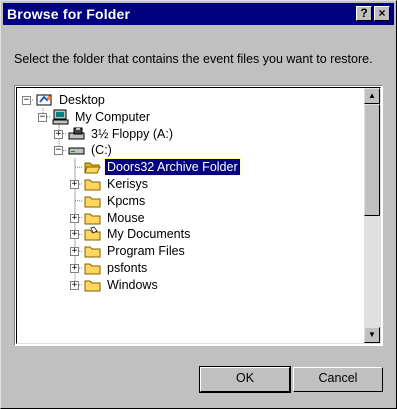  Describe the element at coordinates (82, 100) in the screenshot. I see `tree-node-label: Desktop` at that location.